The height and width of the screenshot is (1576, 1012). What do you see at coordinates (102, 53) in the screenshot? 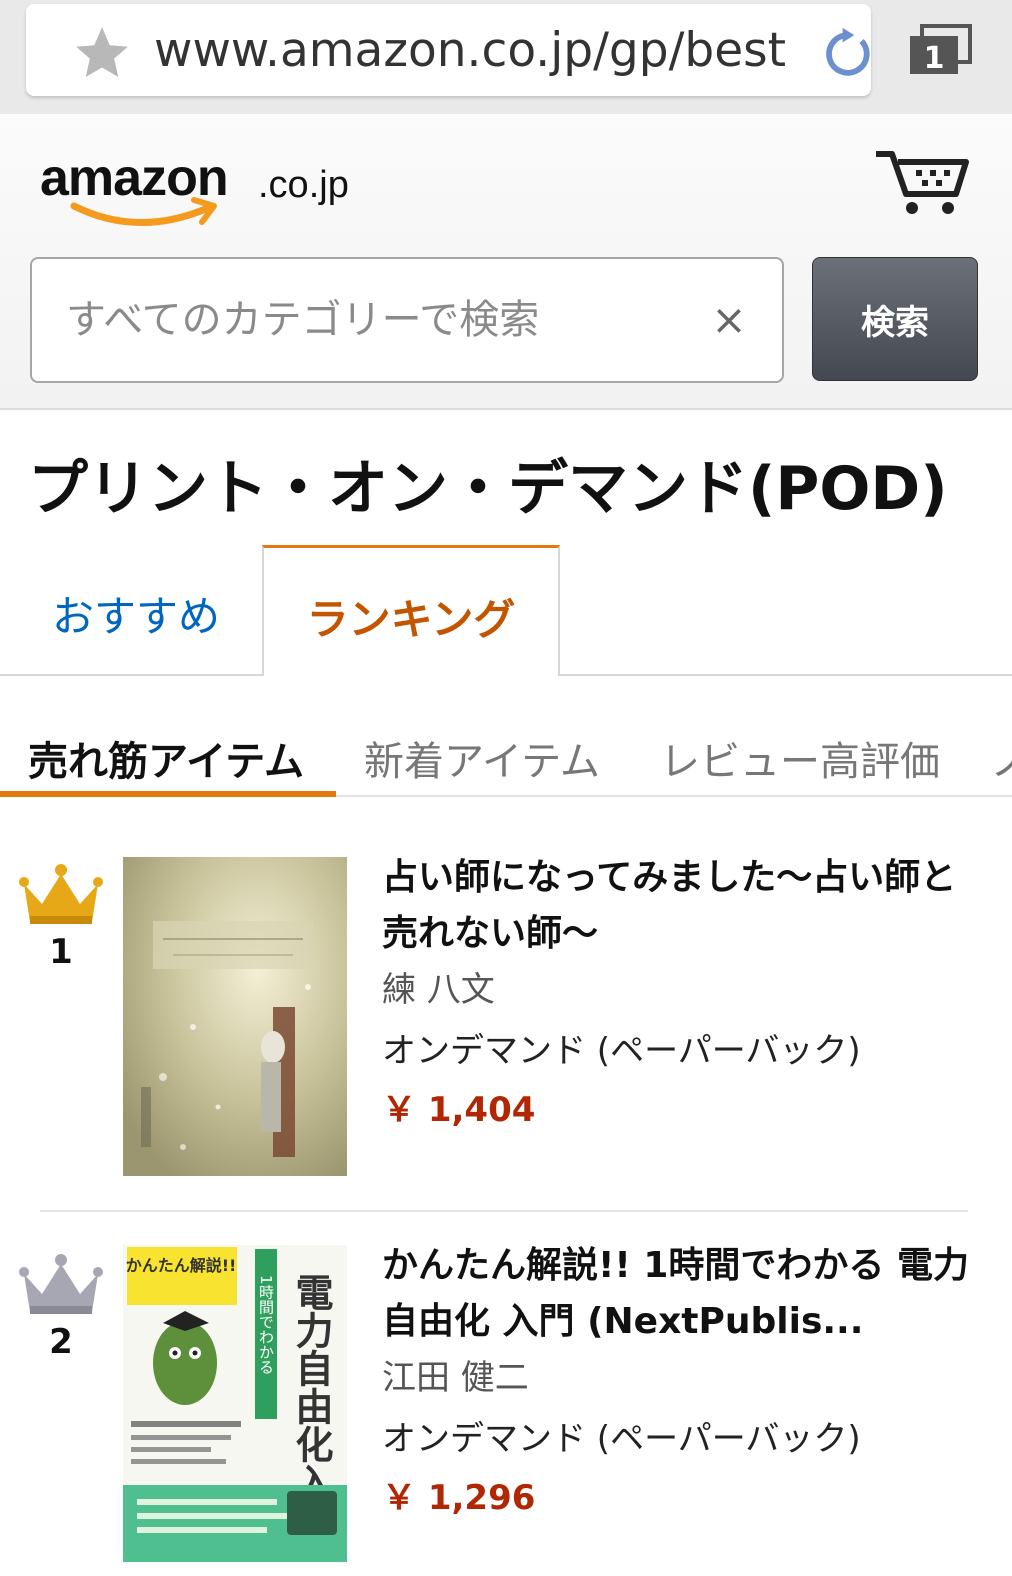
I see `bookmark-star-icon` at bounding box center [102, 53].